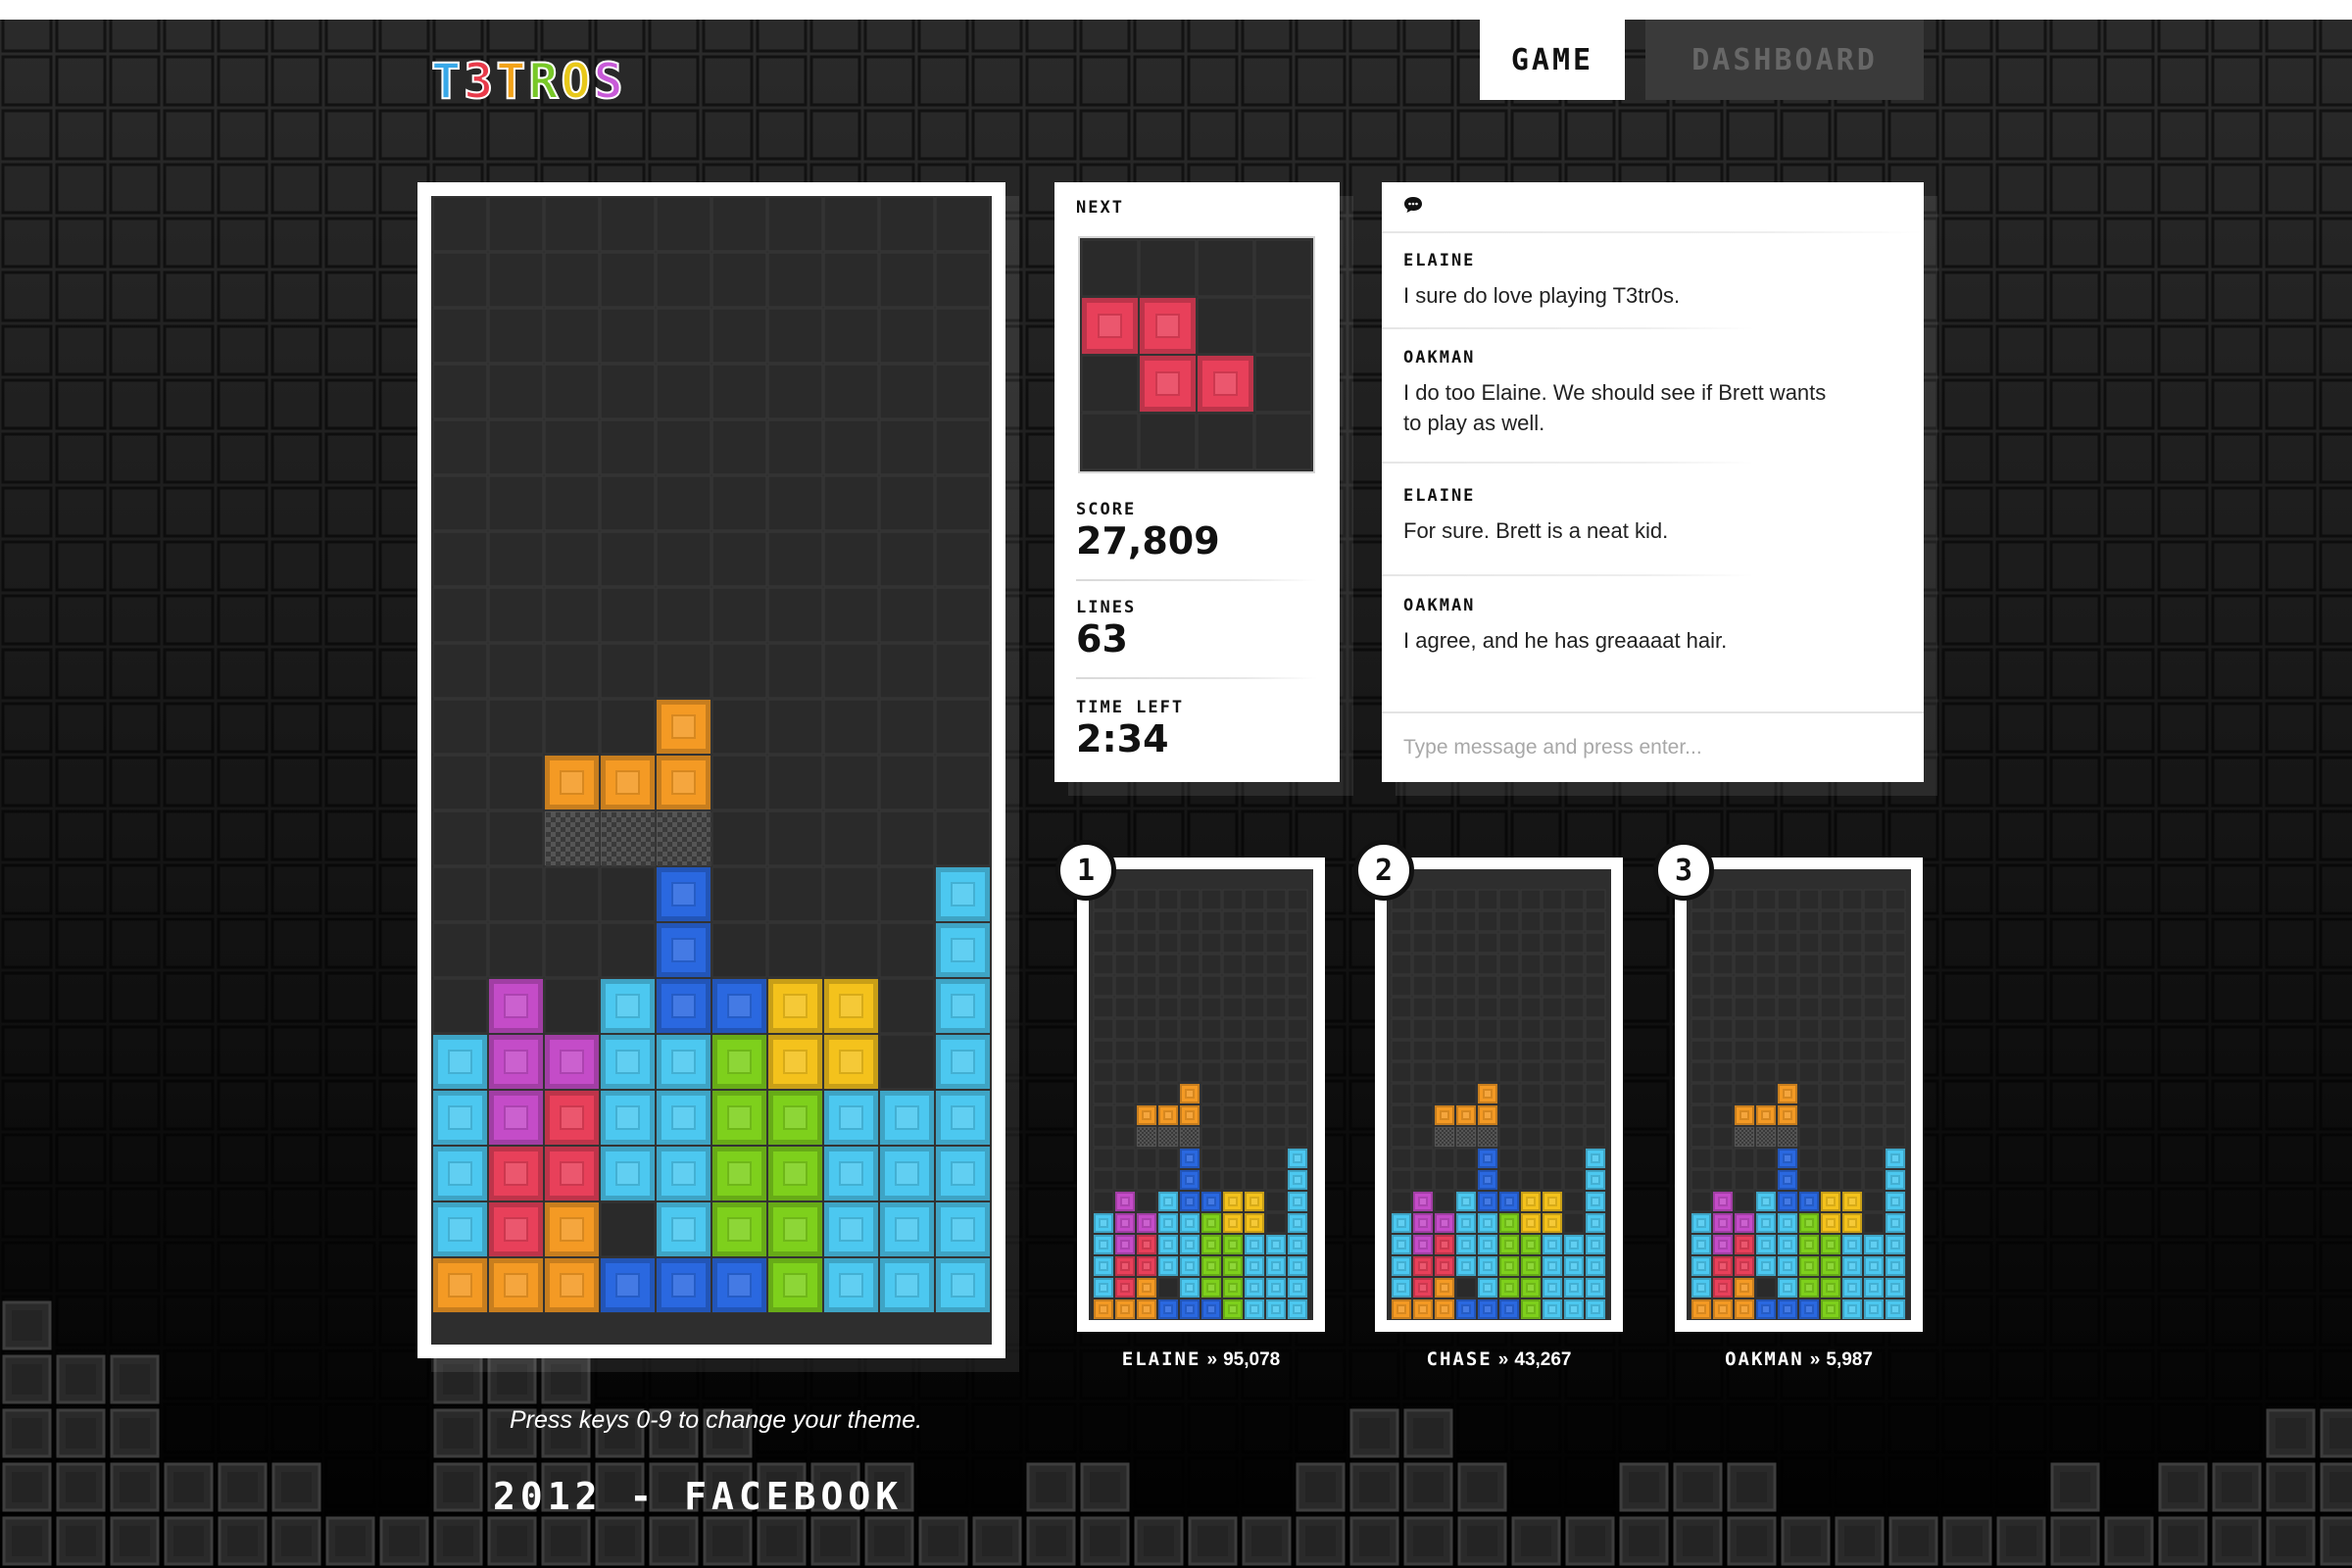 The height and width of the screenshot is (1568, 2352). I want to click on chat-input, so click(1653, 746).